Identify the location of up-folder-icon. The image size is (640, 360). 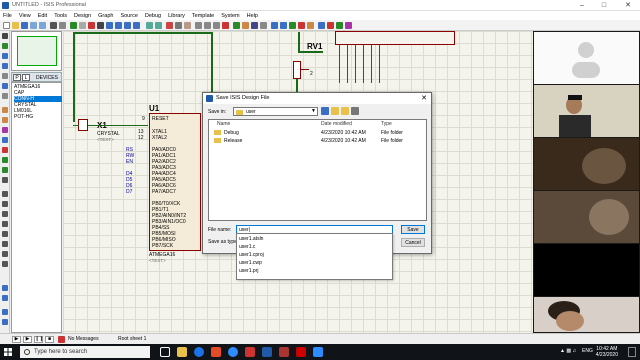
(335, 111).